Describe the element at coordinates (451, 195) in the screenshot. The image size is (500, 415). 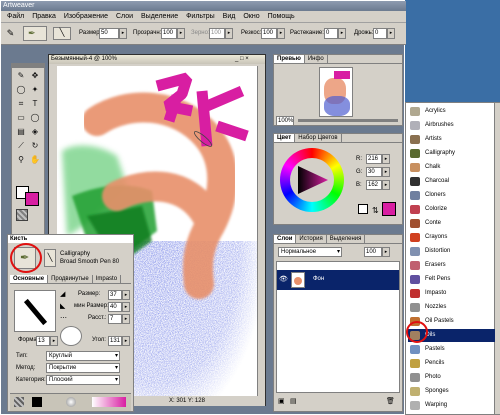
I see `category-item: Cloners` at that location.